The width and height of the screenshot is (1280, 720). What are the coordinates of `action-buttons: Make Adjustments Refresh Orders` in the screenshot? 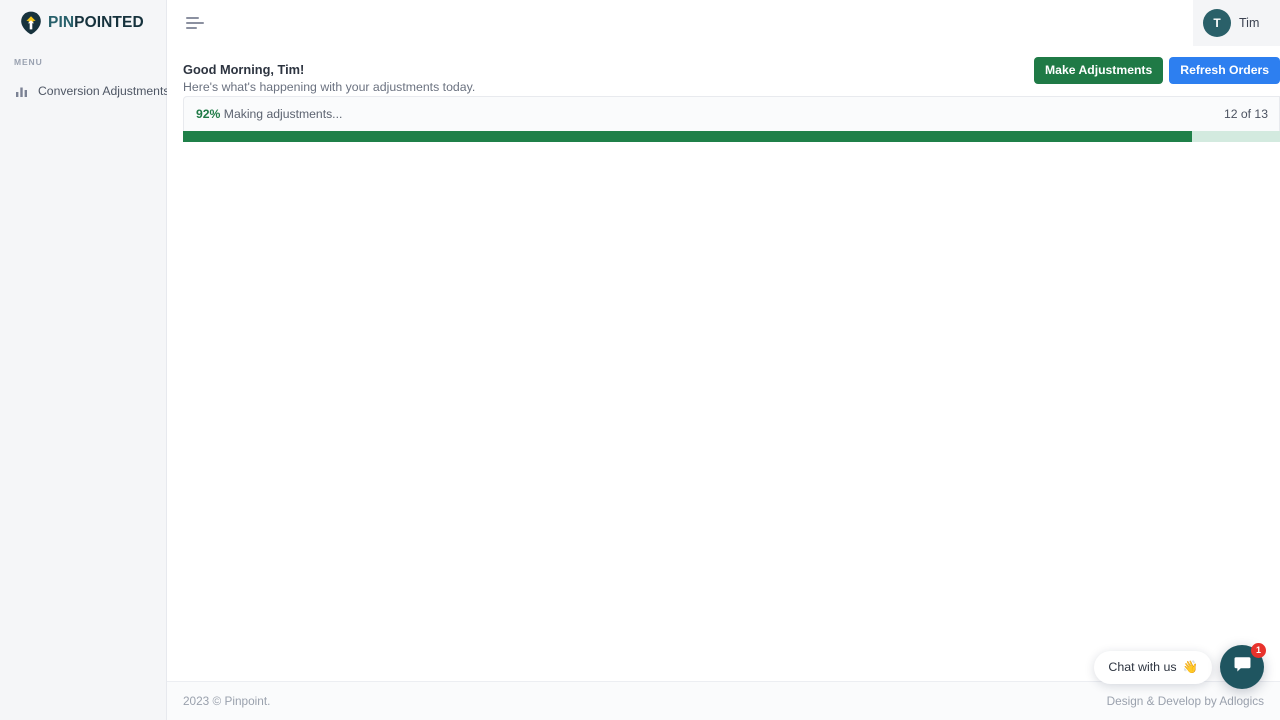 It's located at (1157, 71).